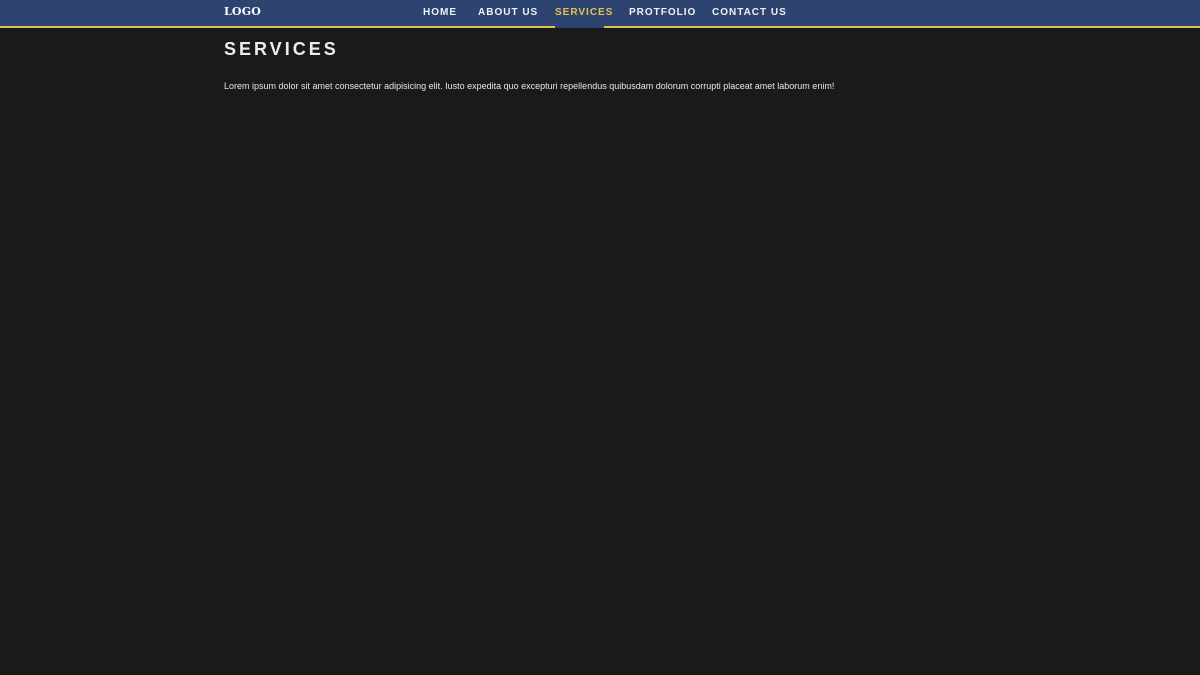 The width and height of the screenshot is (1200, 675). I want to click on nav-home: HOME, so click(440, 13).